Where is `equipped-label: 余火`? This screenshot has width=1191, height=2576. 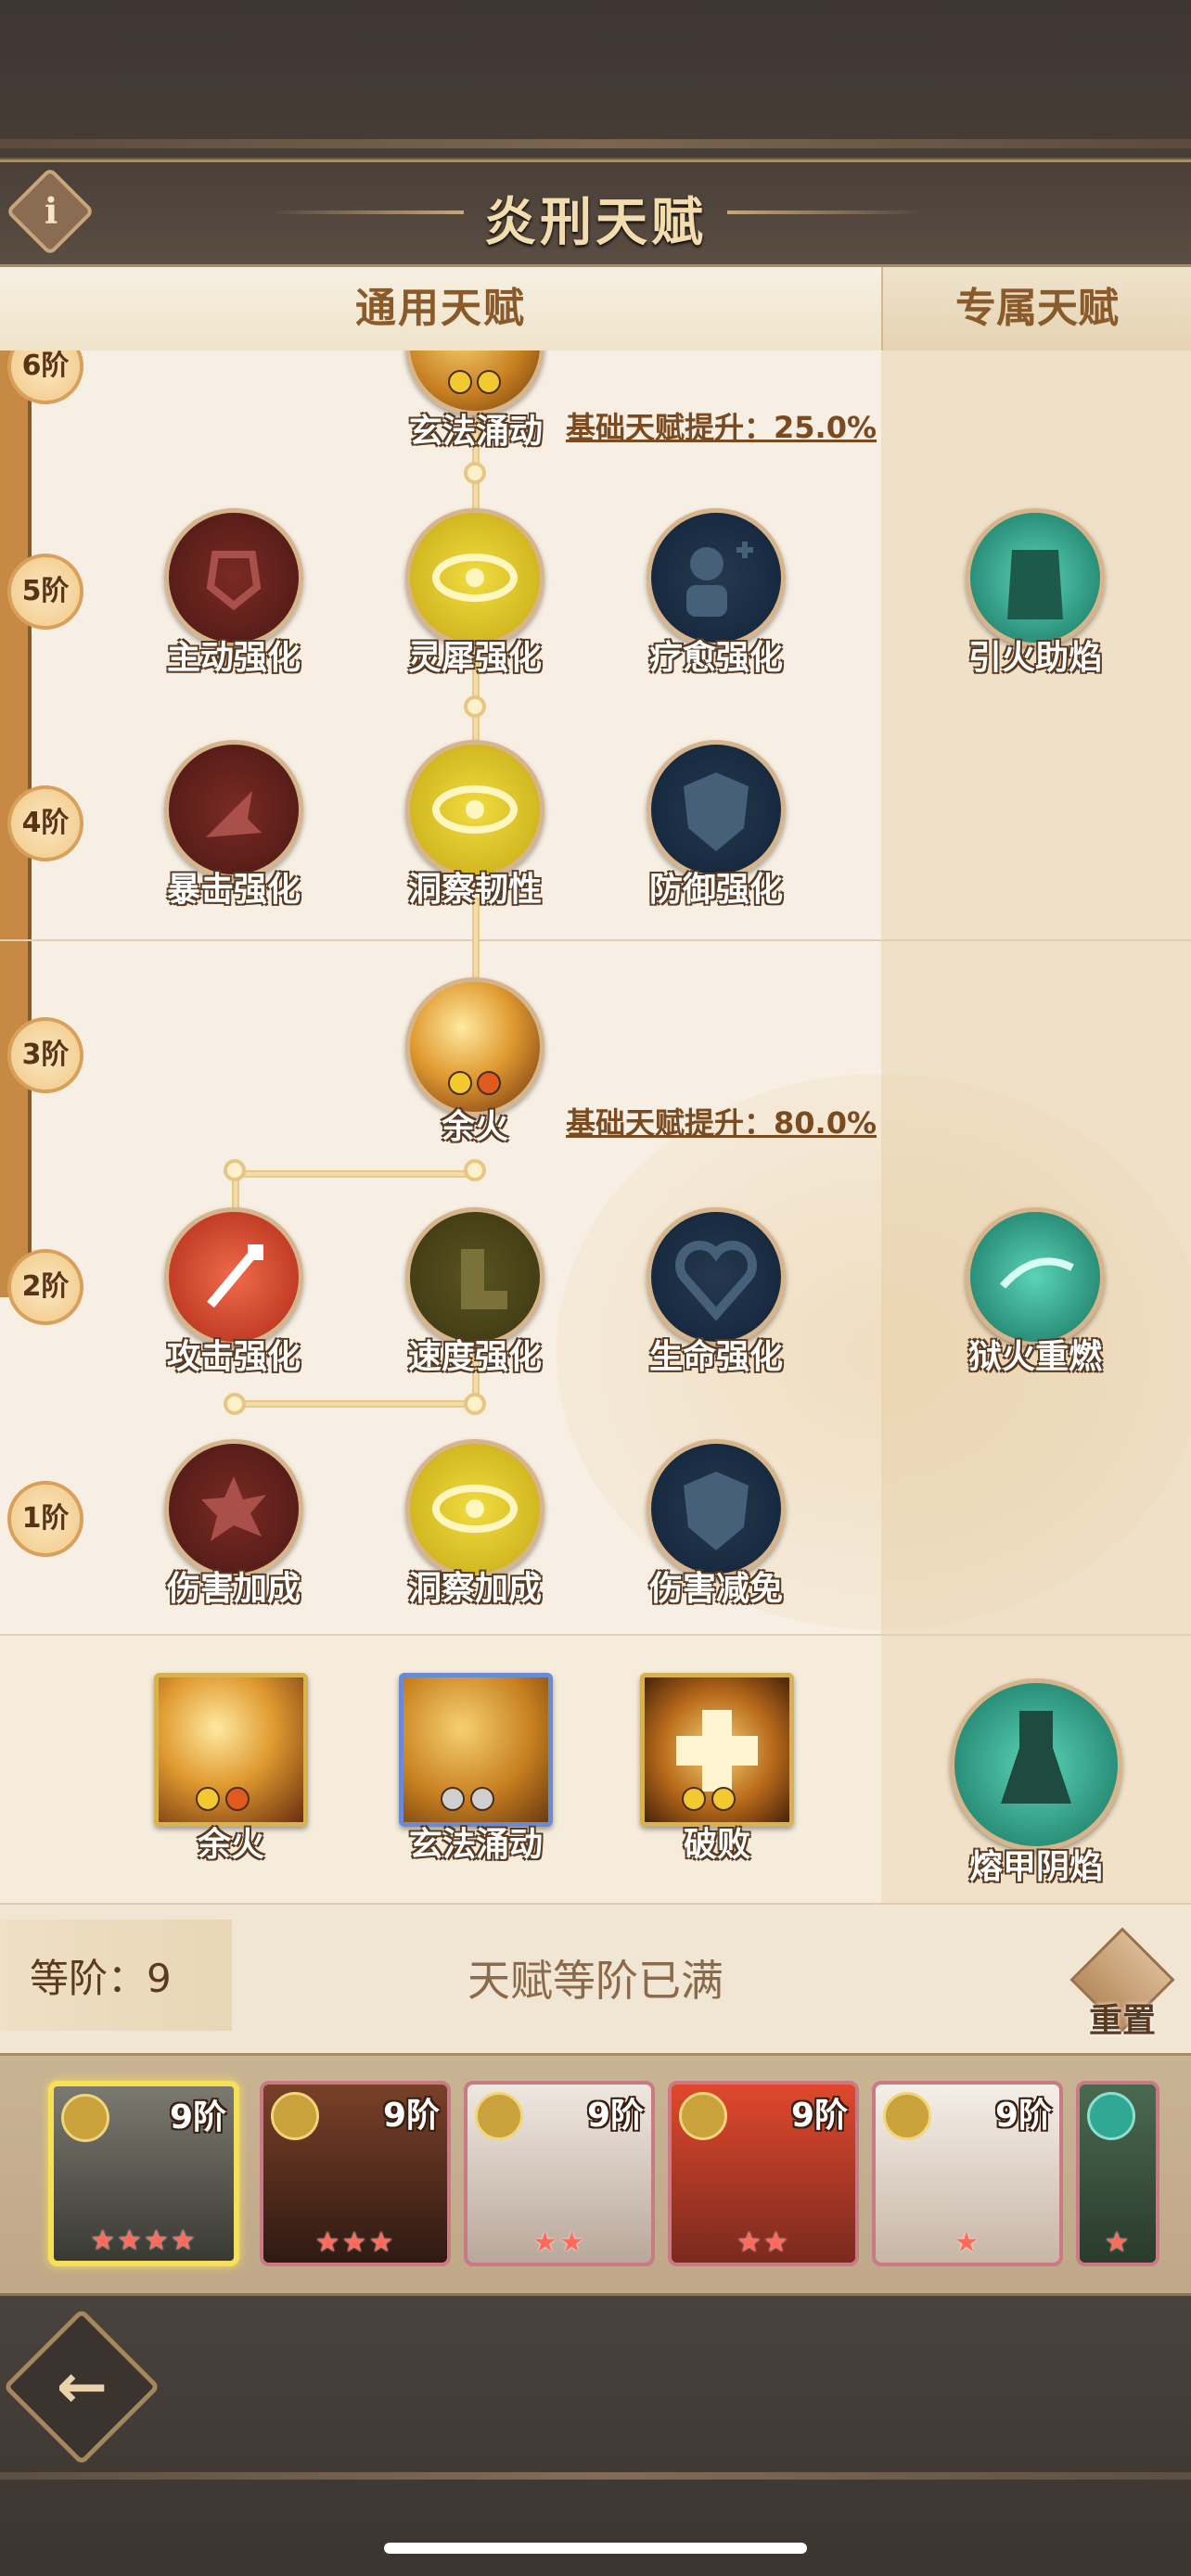
equipped-label: 余火 is located at coordinates (230, 1845).